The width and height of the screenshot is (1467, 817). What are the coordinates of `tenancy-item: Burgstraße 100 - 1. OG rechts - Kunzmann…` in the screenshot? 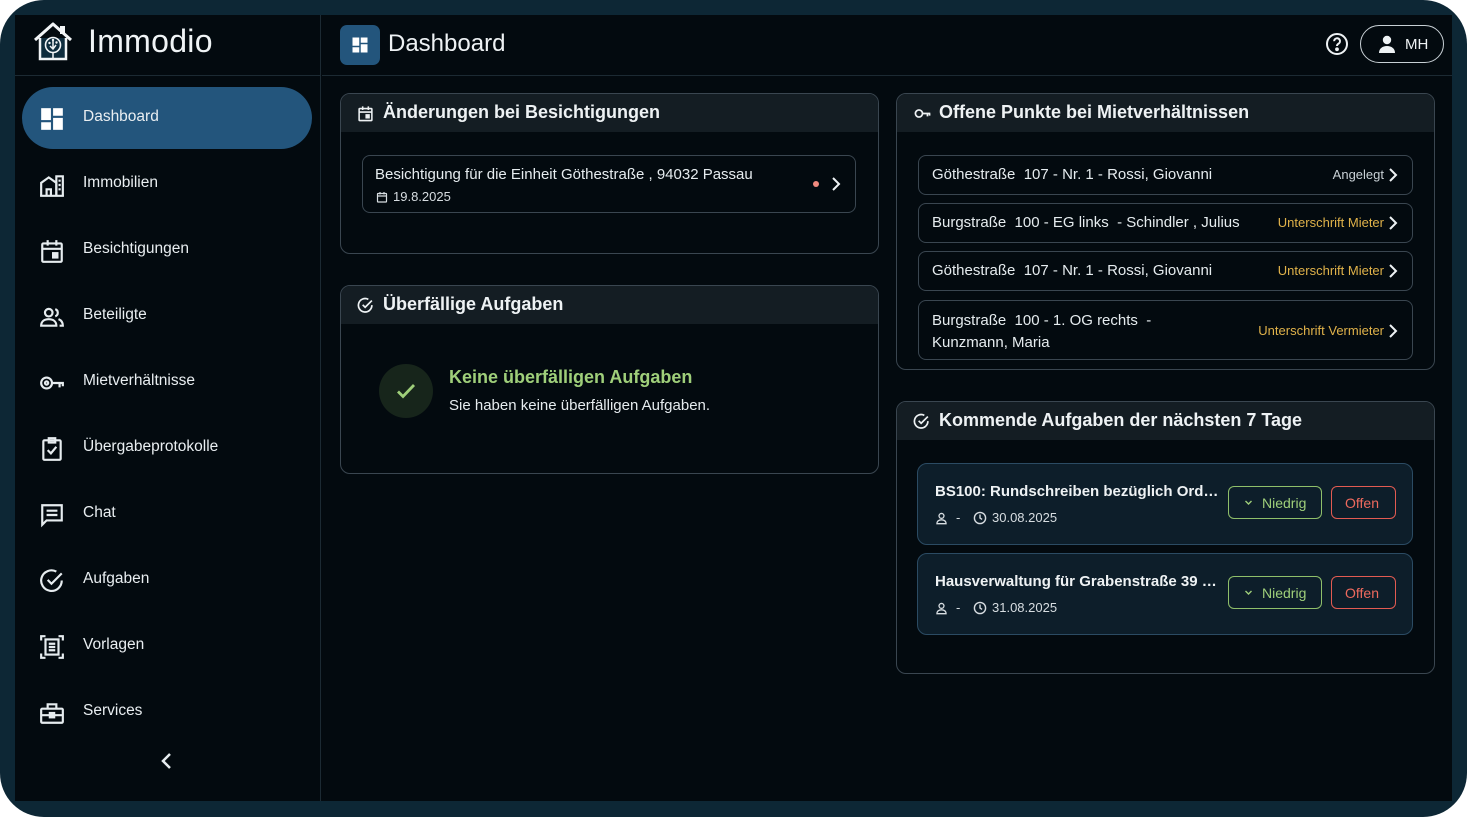 It's located at (1165, 330).